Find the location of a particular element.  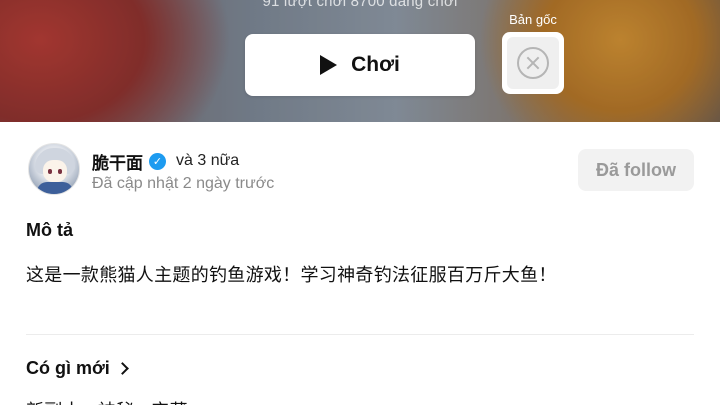

whats-new-header: Có gì mới is located at coordinates (77, 368).